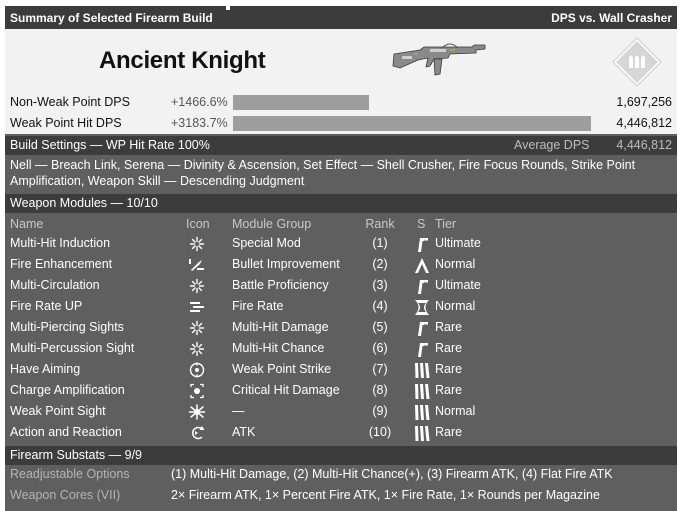 This screenshot has height=511, width=683. What do you see at coordinates (286, 264) in the screenshot?
I see `module-group: Bullet Improvement` at bounding box center [286, 264].